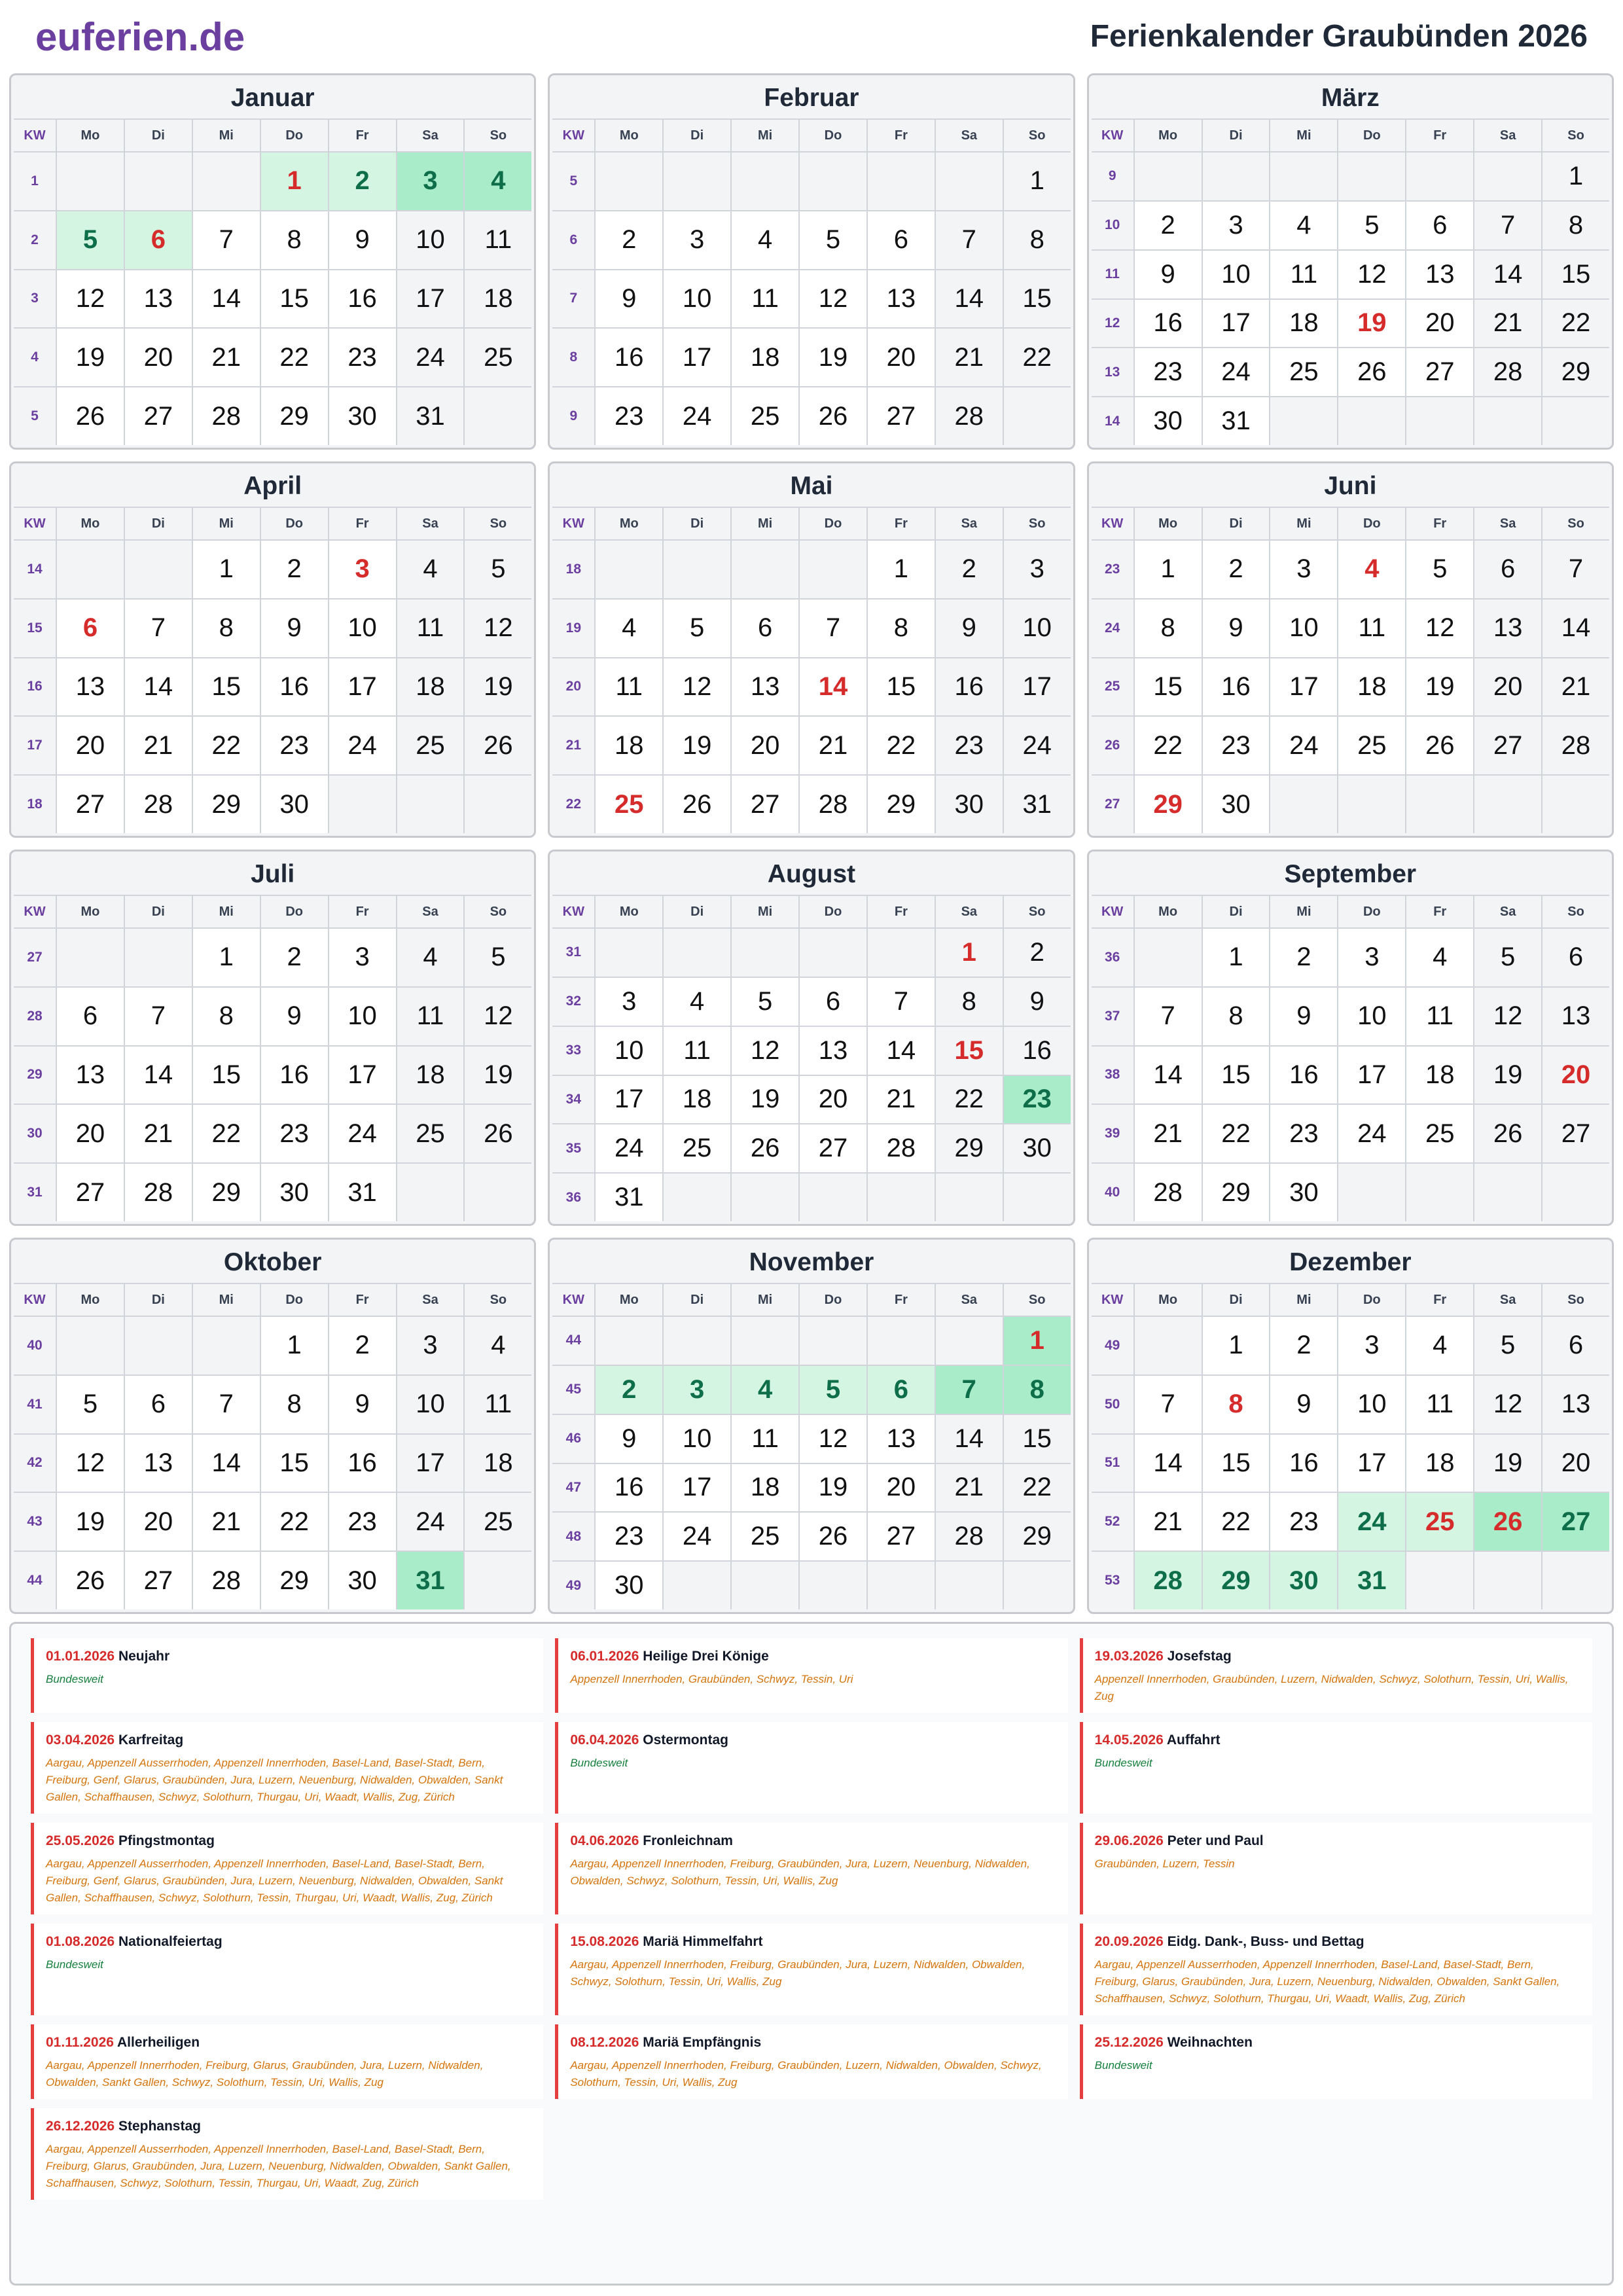 The height and width of the screenshot is (2296, 1623). I want to click on vacation-day-cell: 5, so click(90, 240).